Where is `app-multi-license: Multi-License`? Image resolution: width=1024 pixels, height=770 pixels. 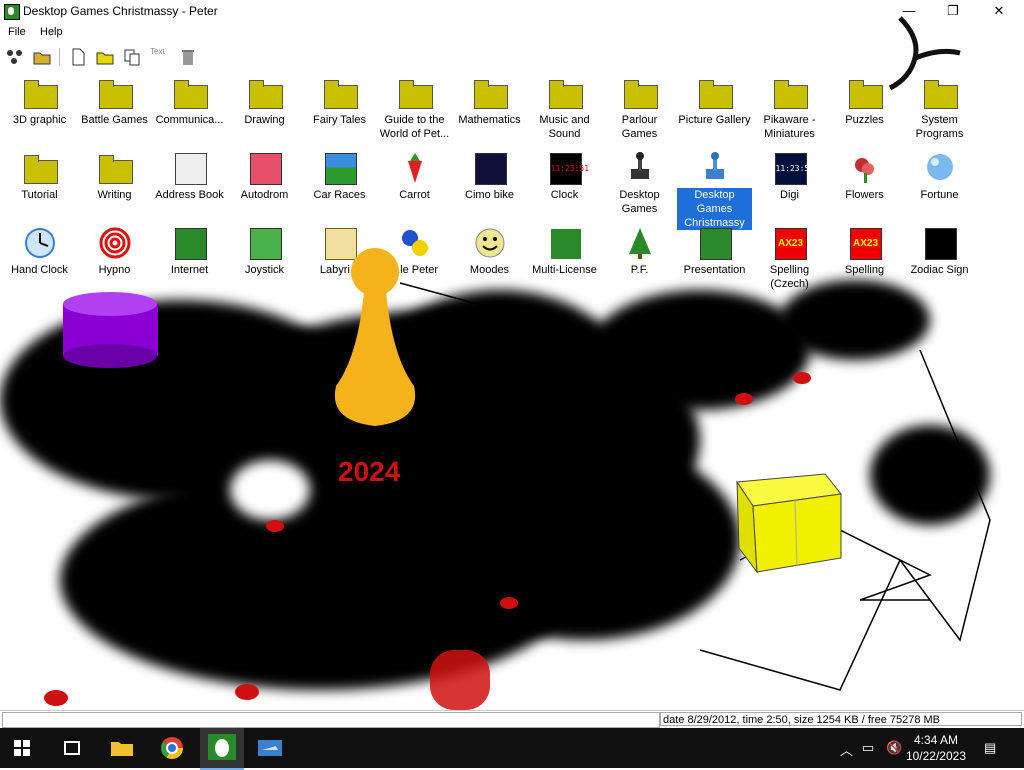 app-multi-license: Multi-License is located at coordinates (564, 249).